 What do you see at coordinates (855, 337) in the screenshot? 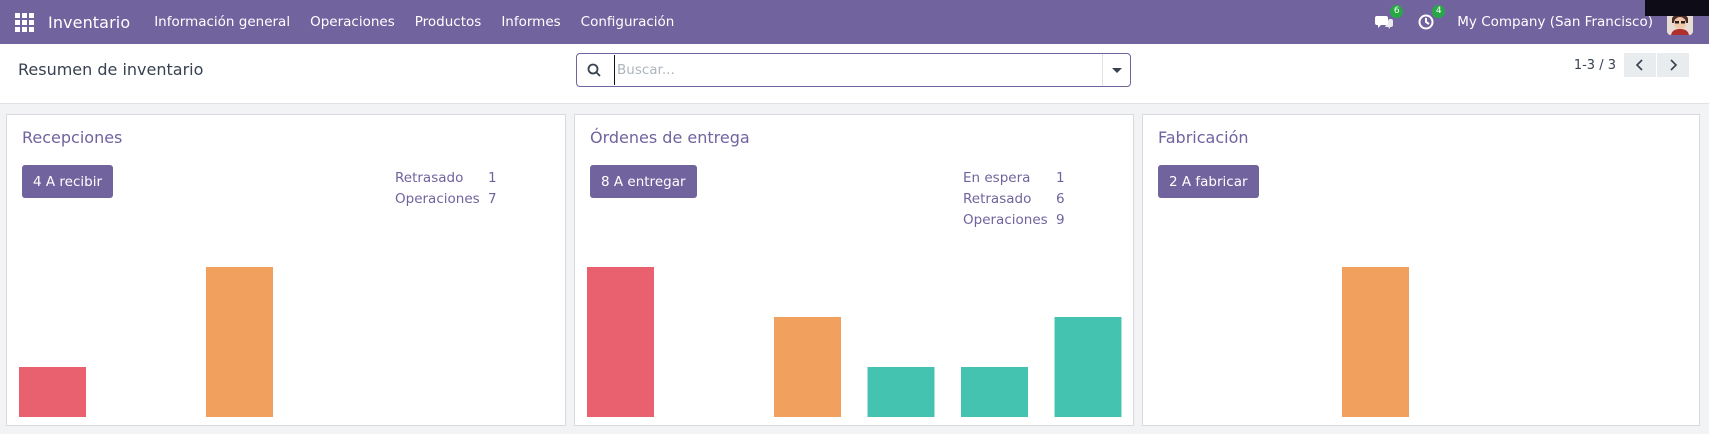
I see `deliveries-graph` at bounding box center [855, 337].